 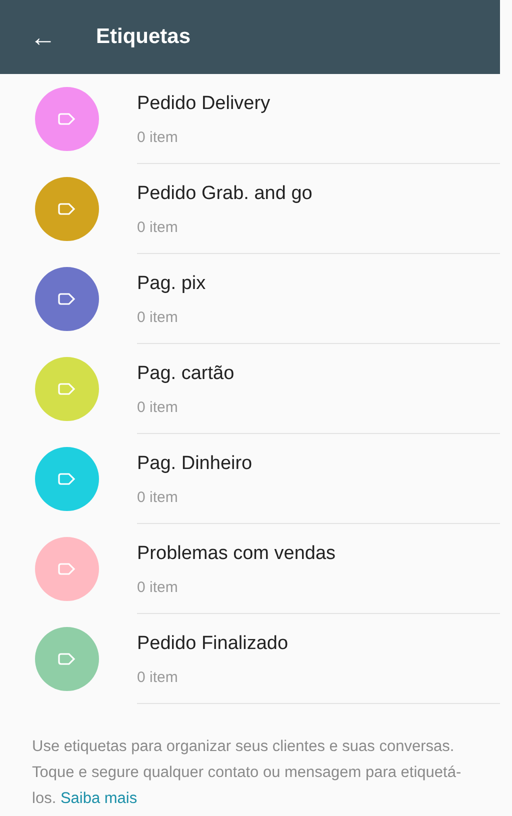 I want to click on label-name: Pag. pix, so click(x=172, y=284).